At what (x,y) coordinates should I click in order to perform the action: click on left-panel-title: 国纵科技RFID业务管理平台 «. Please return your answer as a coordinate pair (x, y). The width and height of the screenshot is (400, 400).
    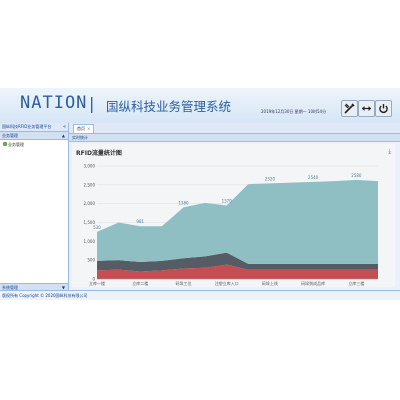
    Looking at the image, I should click on (34, 127).